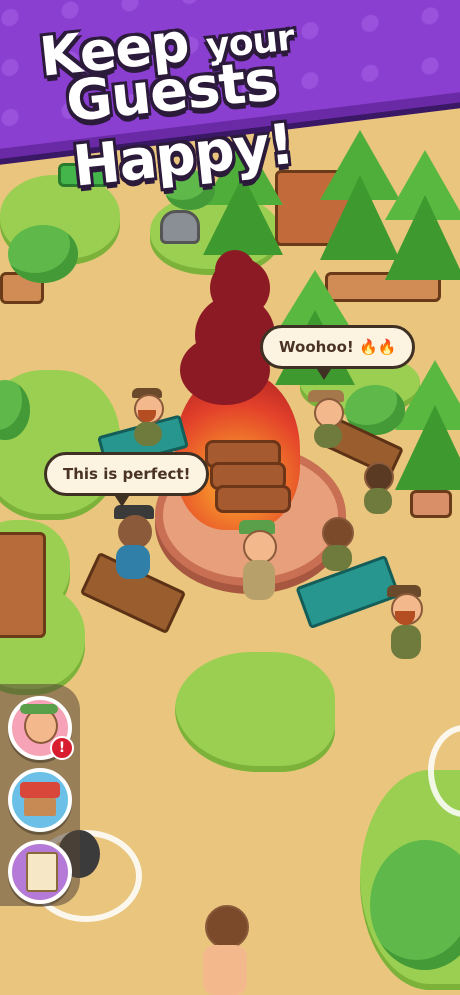 The image size is (460, 995). What do you see at coordinates (62, 748) in the screenshot?
I see `alert-badge: !` at bounding box center [62, 748].